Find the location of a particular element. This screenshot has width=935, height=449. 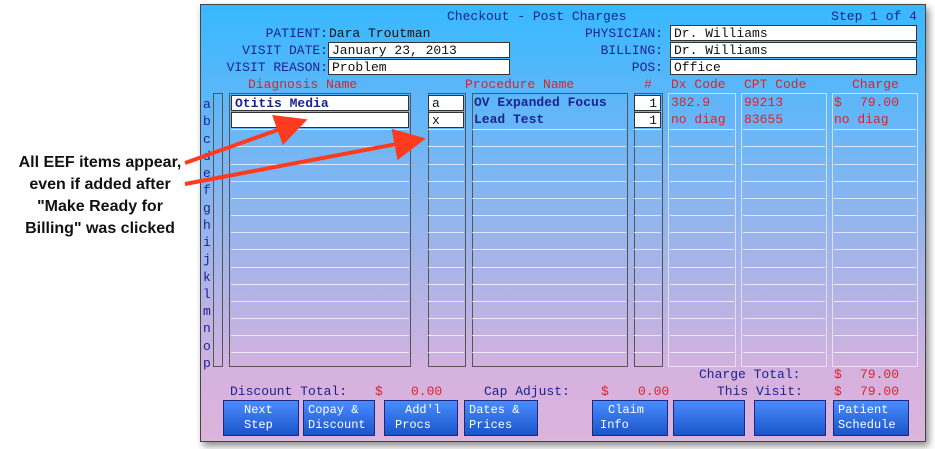

annotation-arrows is located at coordinates (305, 150).